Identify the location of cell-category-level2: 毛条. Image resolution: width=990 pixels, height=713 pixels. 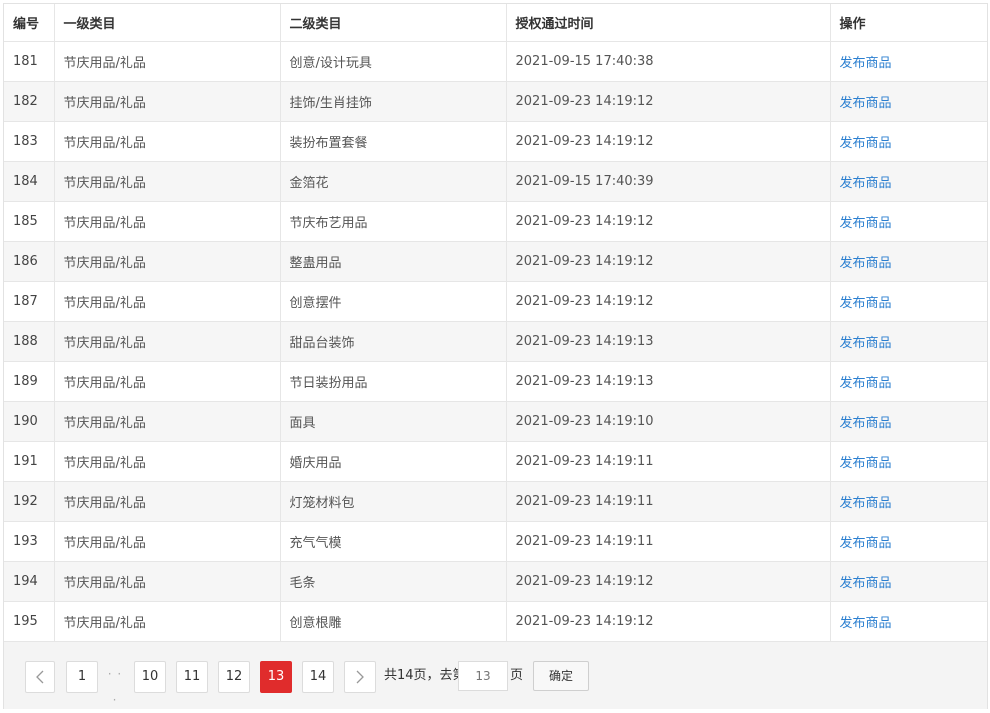
(393, 581).